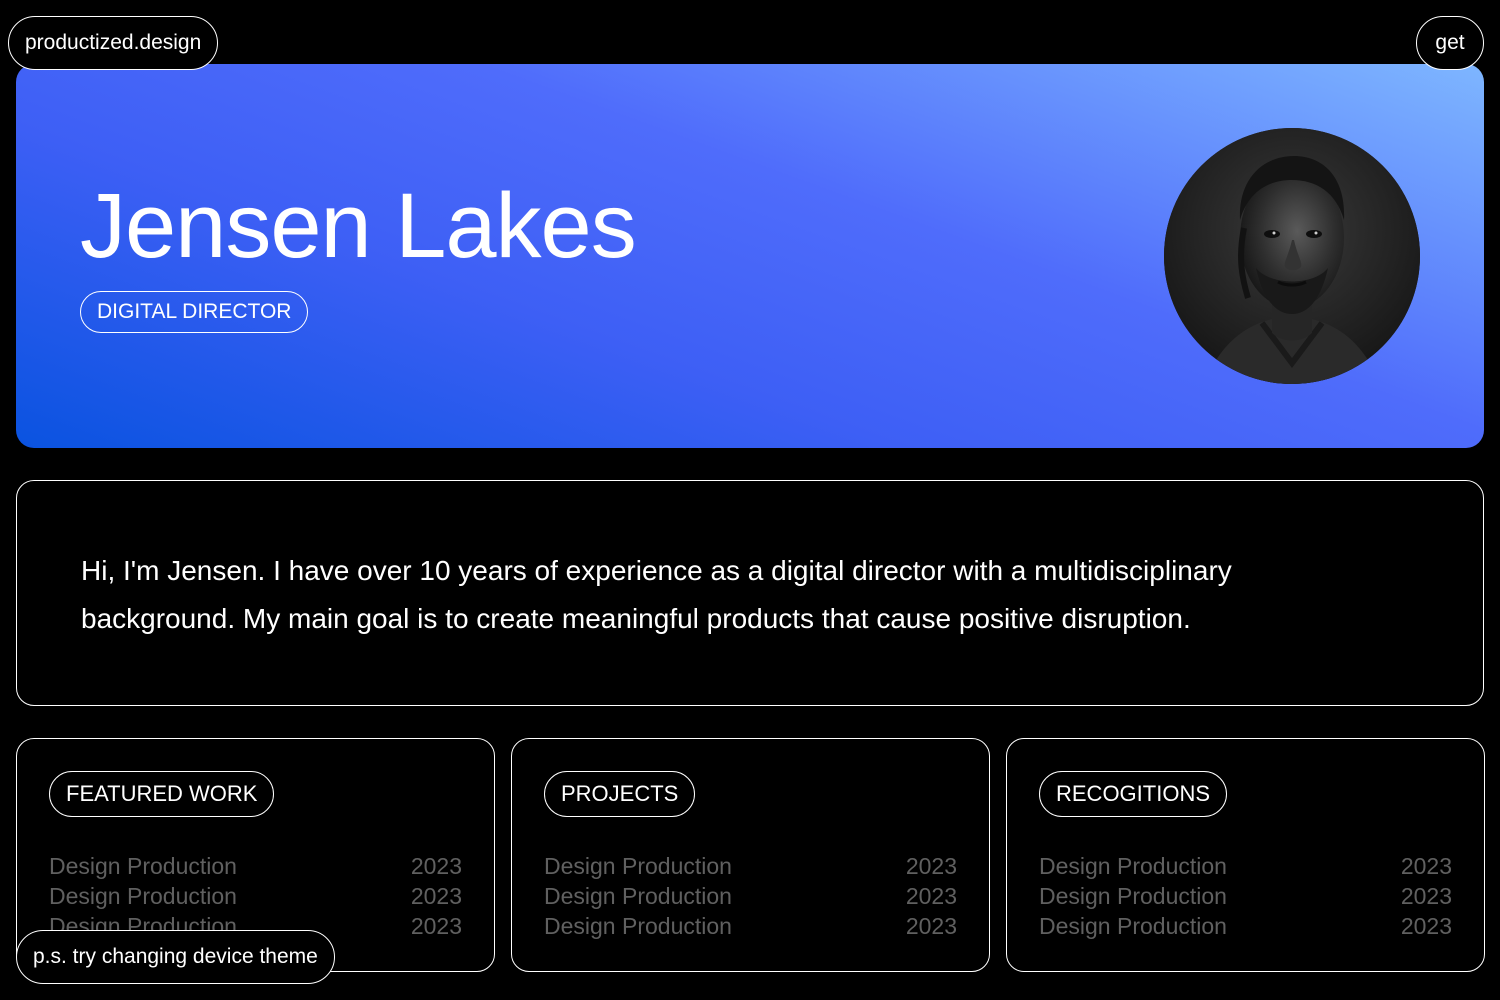 The height and width of the screenshot is (1000, 1500). What do you see at coordinates (1133, 794) in the screenshot?
I see `recognitions-tag: RECOGITIONS` at bounding box center [1133, 794].